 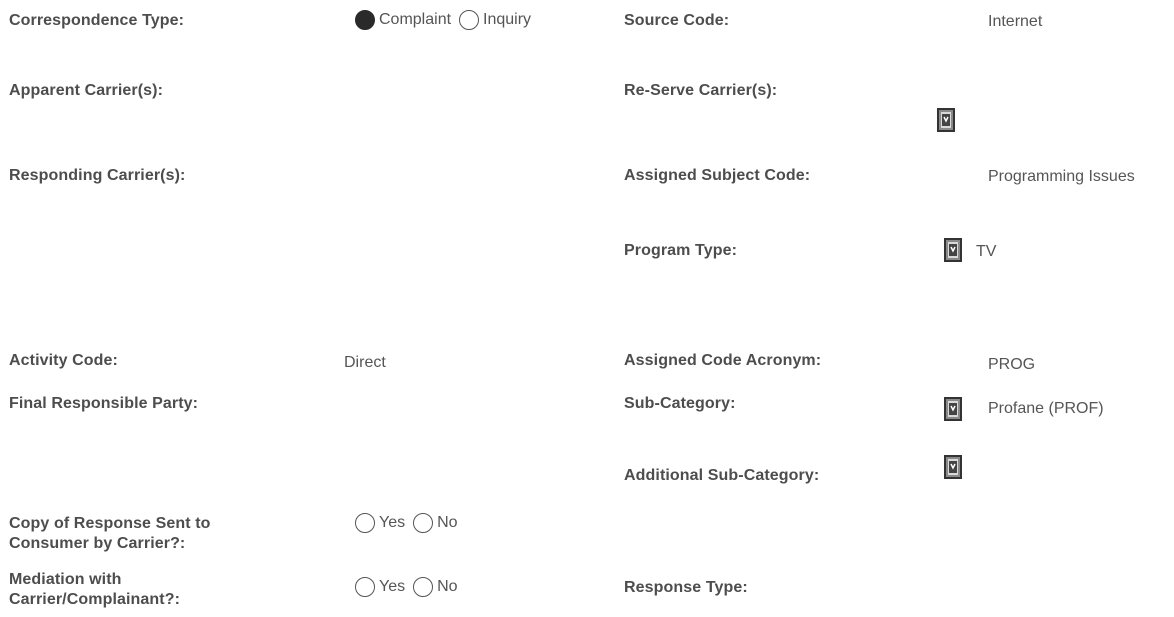 What do you see at coordinates (392, 522) in the screenshot?
I see `copy-of-response-yes-label: Yes` at bounding box center [392, 522].